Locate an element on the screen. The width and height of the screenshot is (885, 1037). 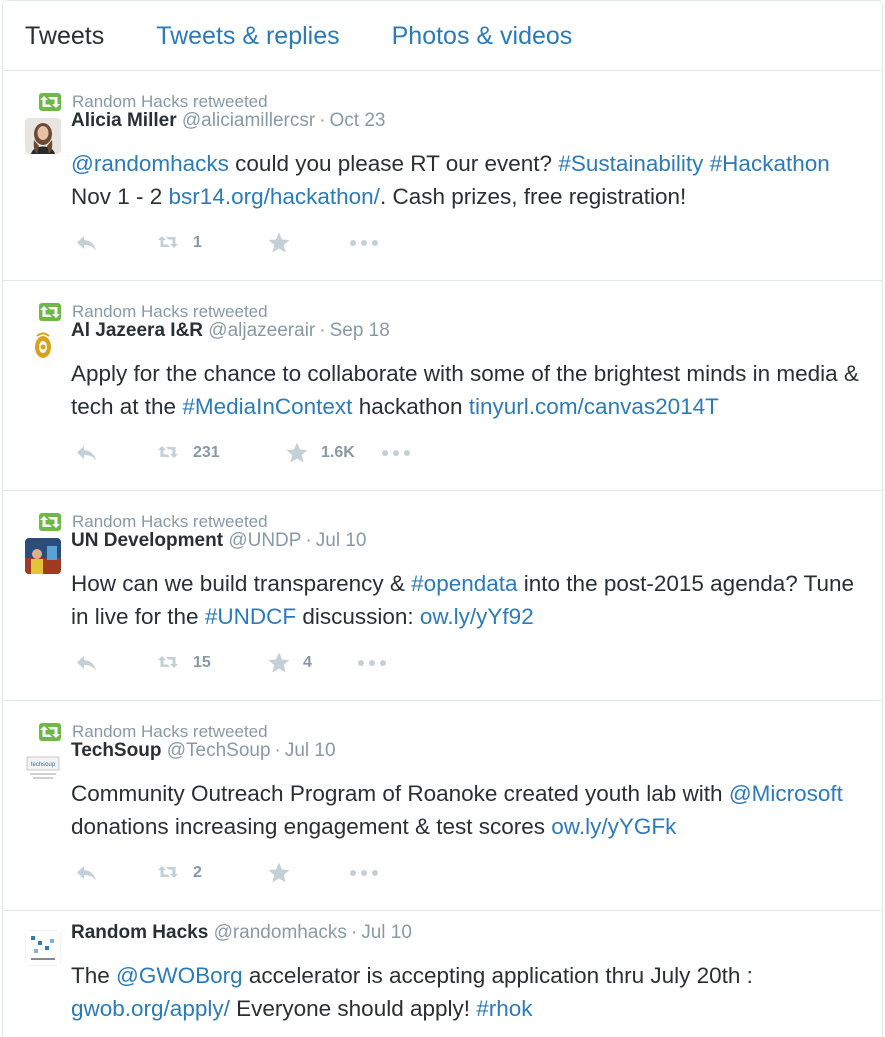
tab-tweets: Tweets is located at coordinates (64, 36).